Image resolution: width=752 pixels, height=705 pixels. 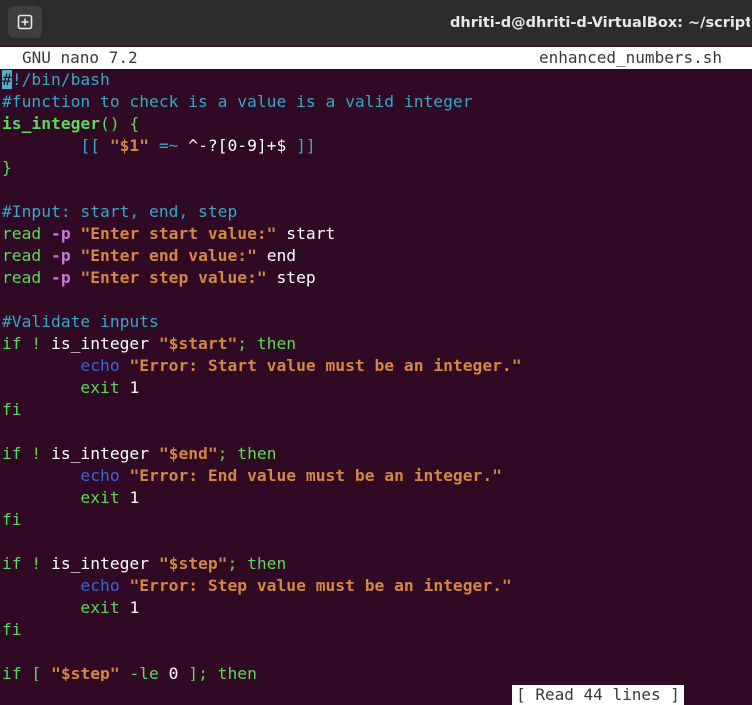 I want to click on code-line: if ! is_integer "$start"; then, so click(x=376, y=344).